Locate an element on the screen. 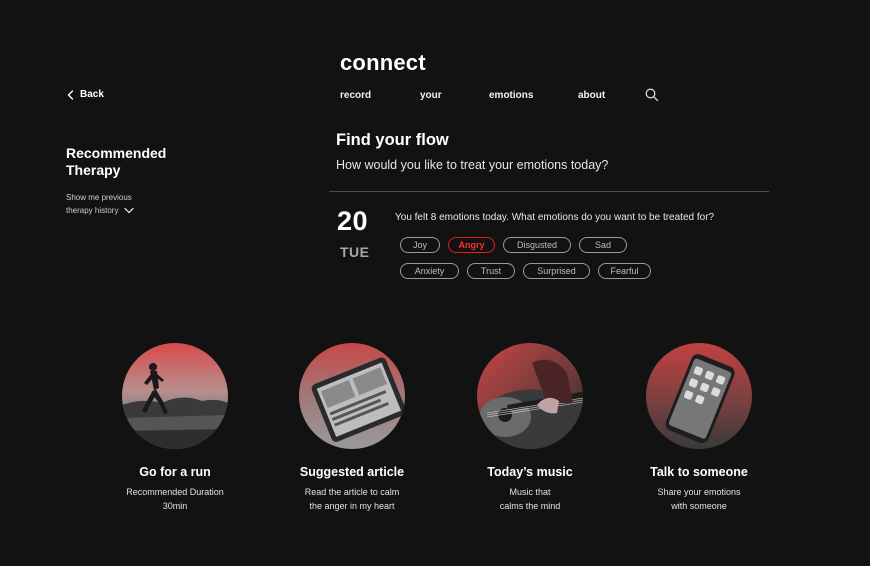 This screenshot has height=566, width=870. music-image is located at coordinates (530, 396).